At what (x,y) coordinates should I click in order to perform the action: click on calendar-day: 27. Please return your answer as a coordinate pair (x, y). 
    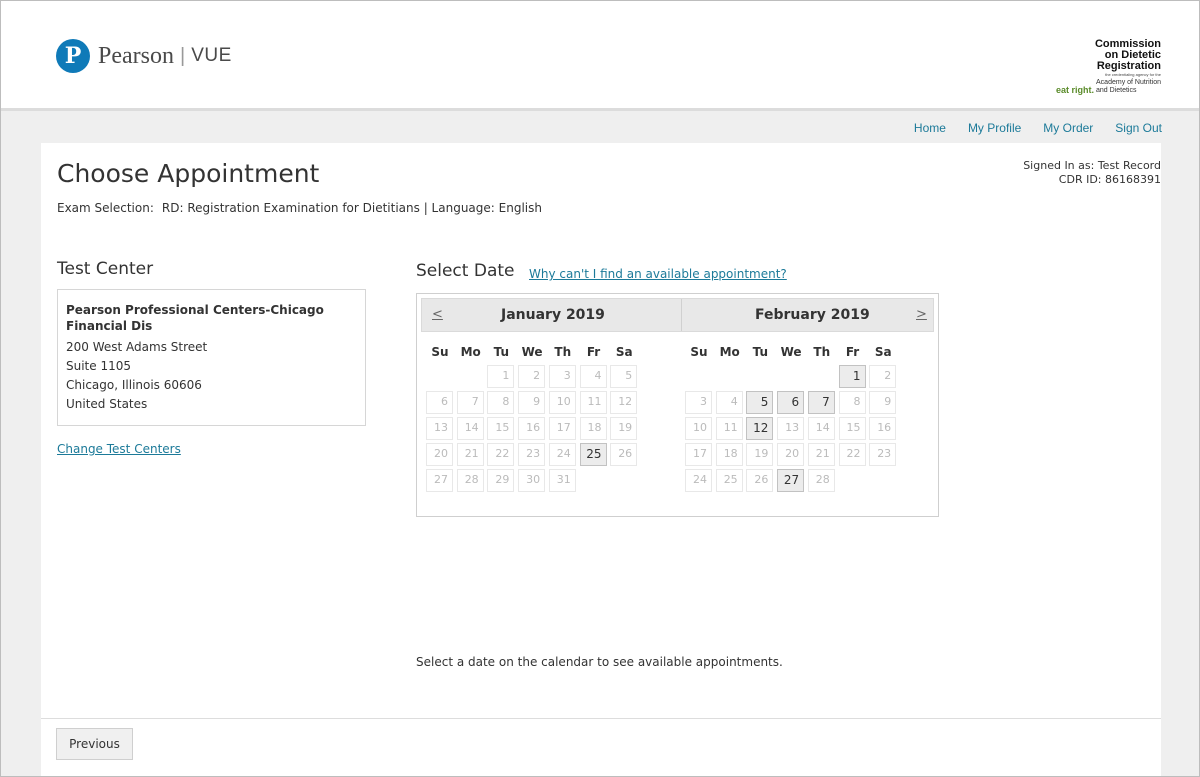
    Looking at the image, I should click on (439, 480).